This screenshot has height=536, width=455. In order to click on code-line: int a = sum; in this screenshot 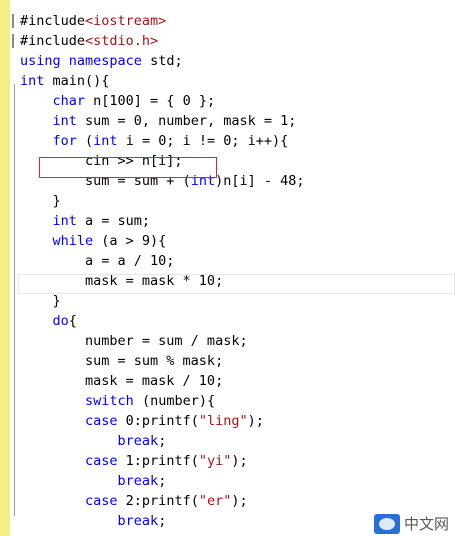, I will do `click(85, 221)`.